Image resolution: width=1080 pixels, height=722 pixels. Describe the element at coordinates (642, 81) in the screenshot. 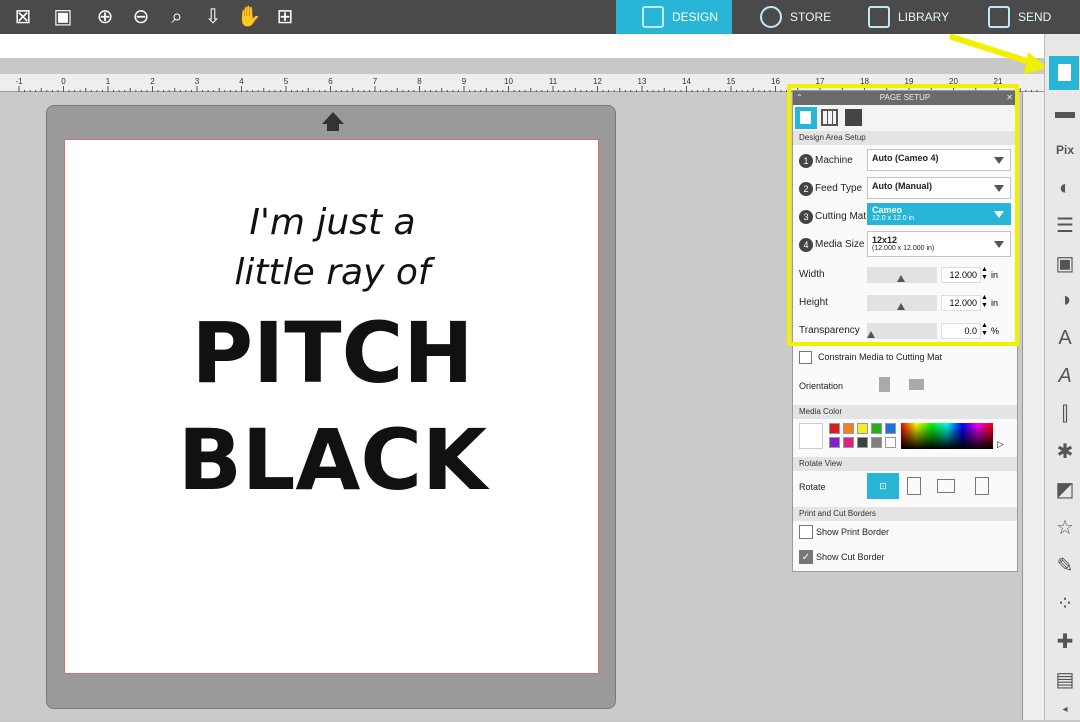

I see `ruler-label: 13` at that location.